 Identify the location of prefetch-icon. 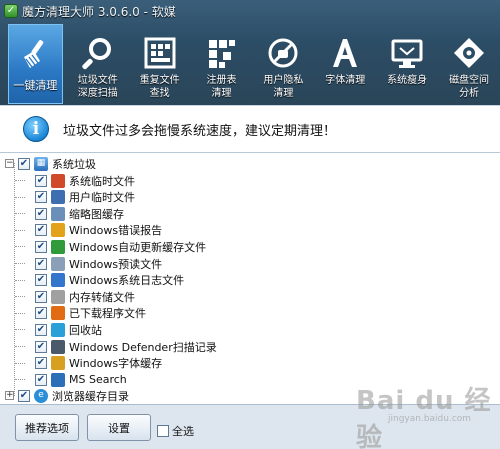
(58, 263).